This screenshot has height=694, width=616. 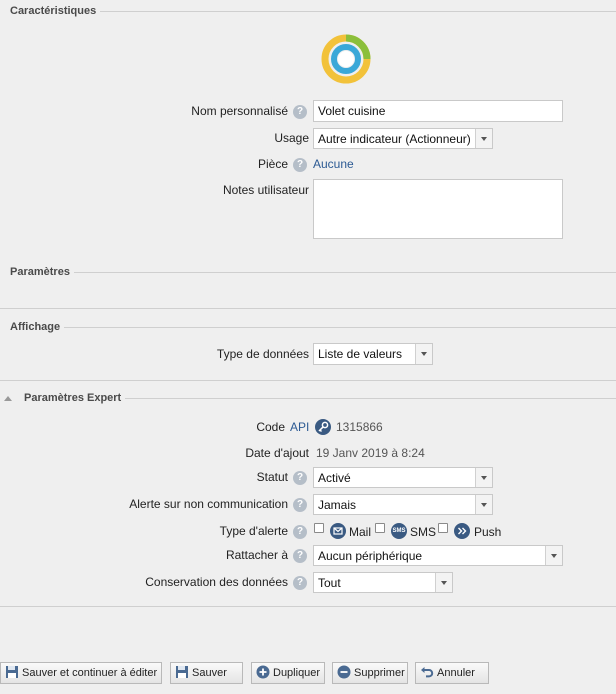 I want to click on nom-input: Volet cuisine, so click(x=438, y=111).